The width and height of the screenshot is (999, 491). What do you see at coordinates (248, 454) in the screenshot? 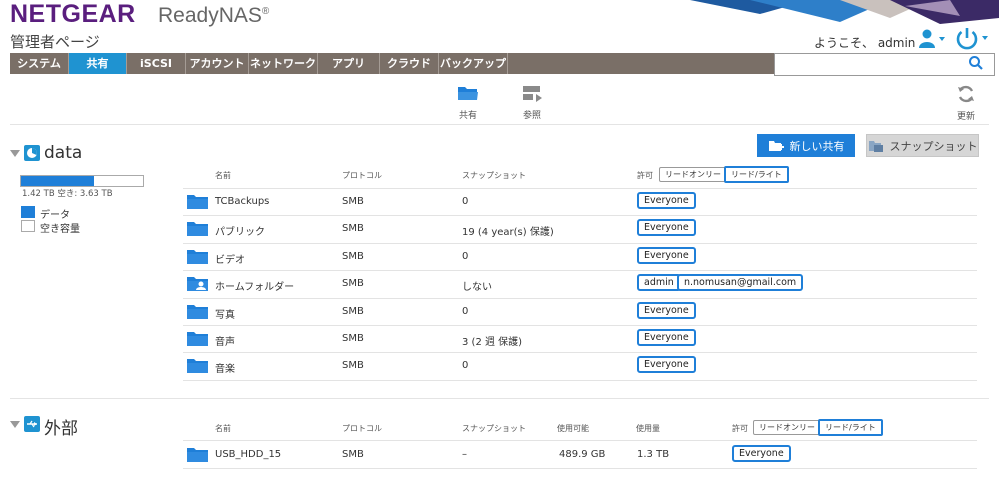
I see `share-name: USB_HDD_15` at bounding box center [248, 454].